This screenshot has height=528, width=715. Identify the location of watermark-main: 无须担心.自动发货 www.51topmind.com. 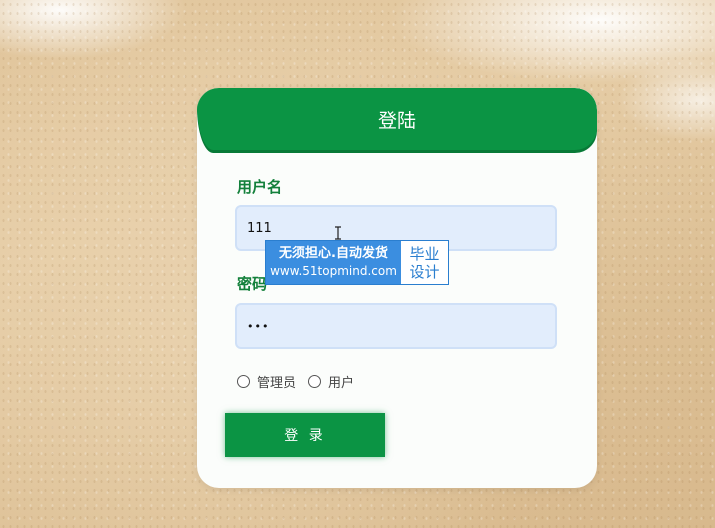
(333, 262).